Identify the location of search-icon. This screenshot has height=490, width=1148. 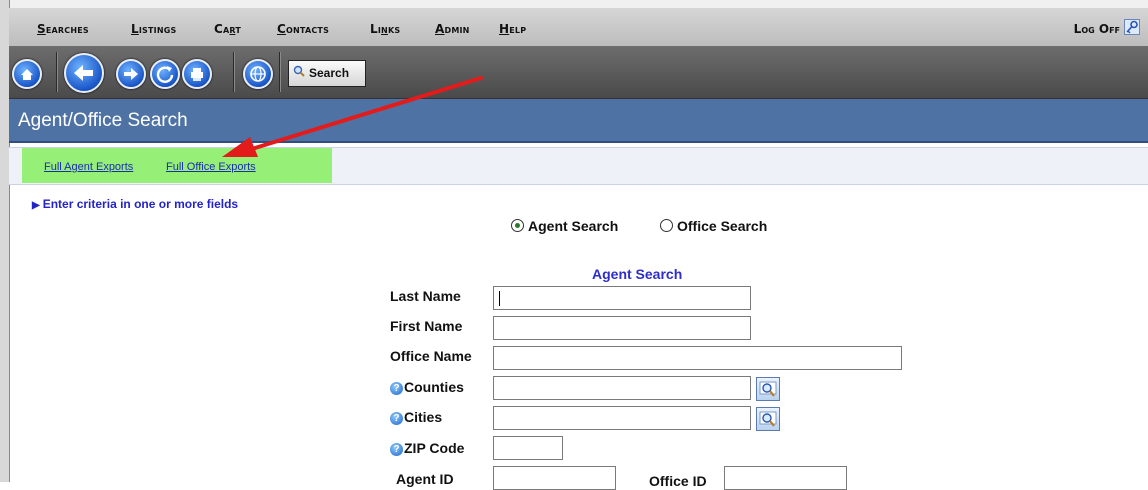
(299, 71).